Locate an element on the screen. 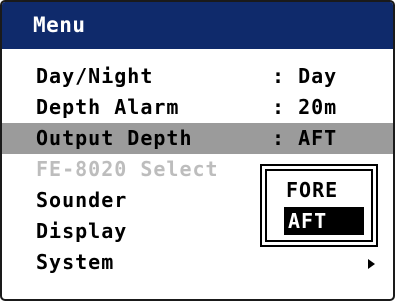  menu-item-depth-alarm: Depth Alarm : 20m is located at coordinates (197, 107).